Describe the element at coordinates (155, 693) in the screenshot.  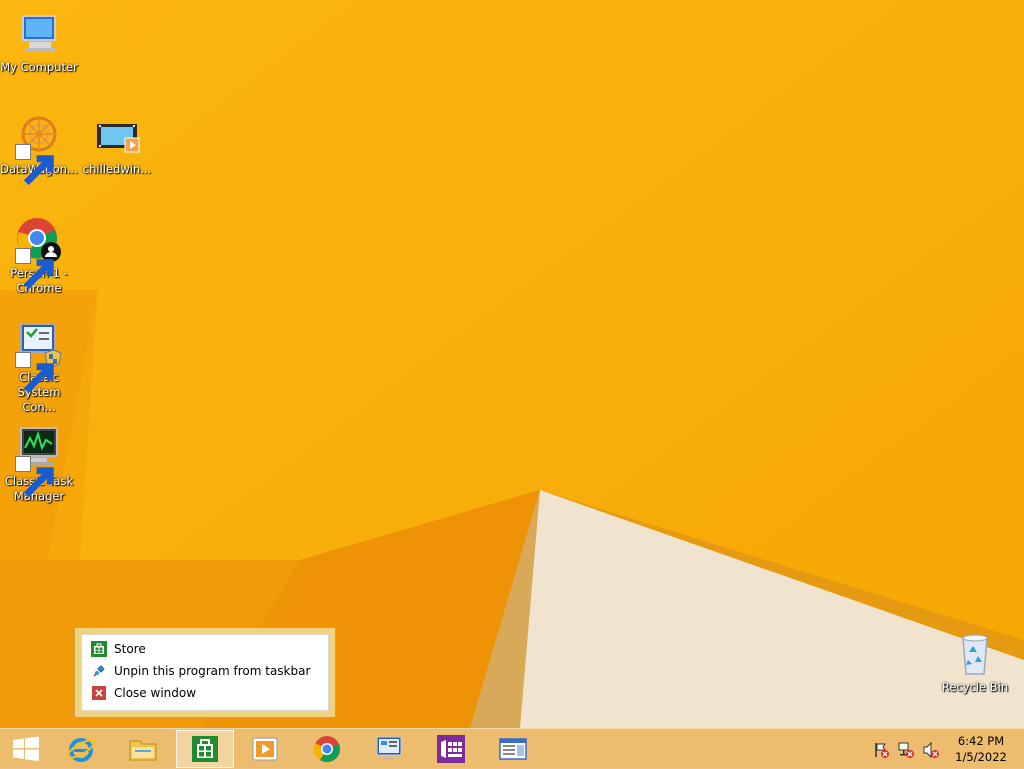
I see `jump-list-item-label: Close window` at that location.